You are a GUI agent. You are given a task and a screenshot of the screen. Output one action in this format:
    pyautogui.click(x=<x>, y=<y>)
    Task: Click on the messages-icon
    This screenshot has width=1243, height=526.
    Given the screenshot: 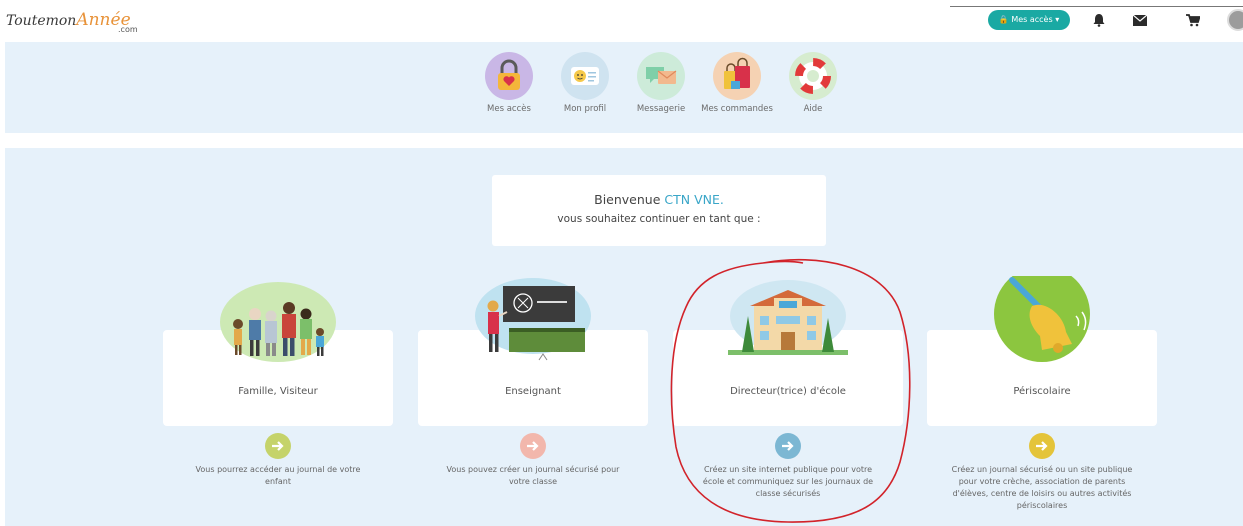 What is the action you would take?
    pyautogui.click(x=661, y=76)
    